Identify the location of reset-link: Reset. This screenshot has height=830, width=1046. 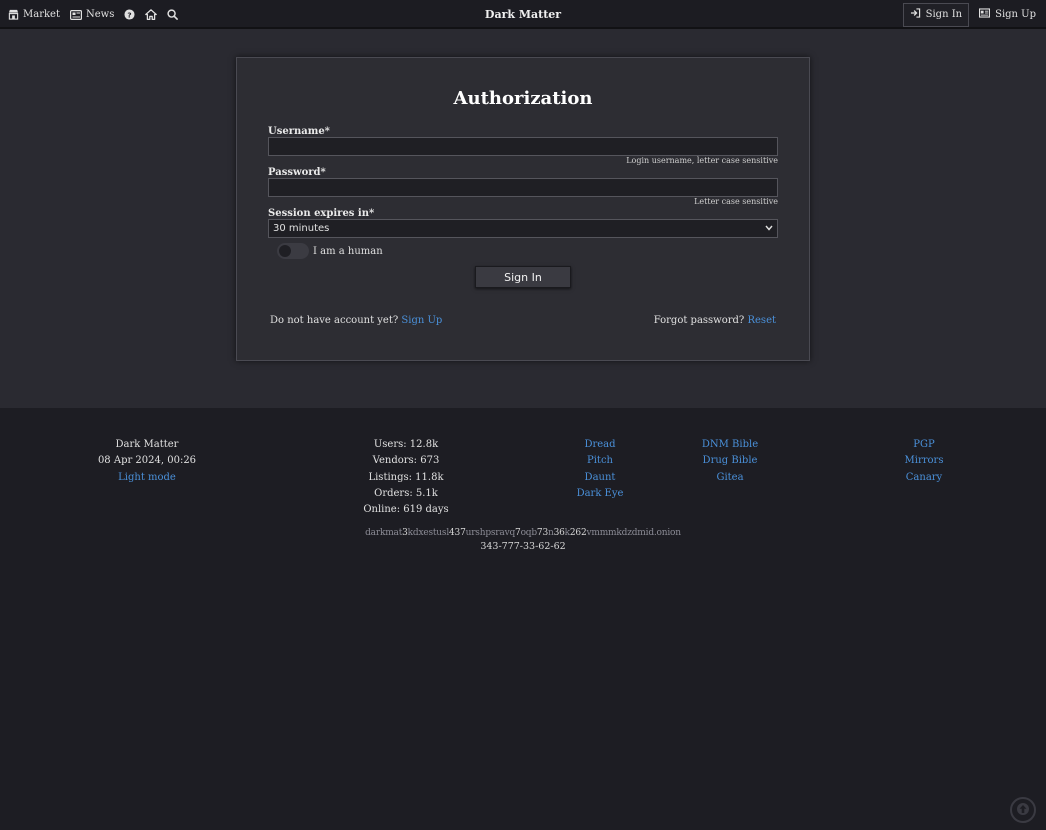
(761, 320).